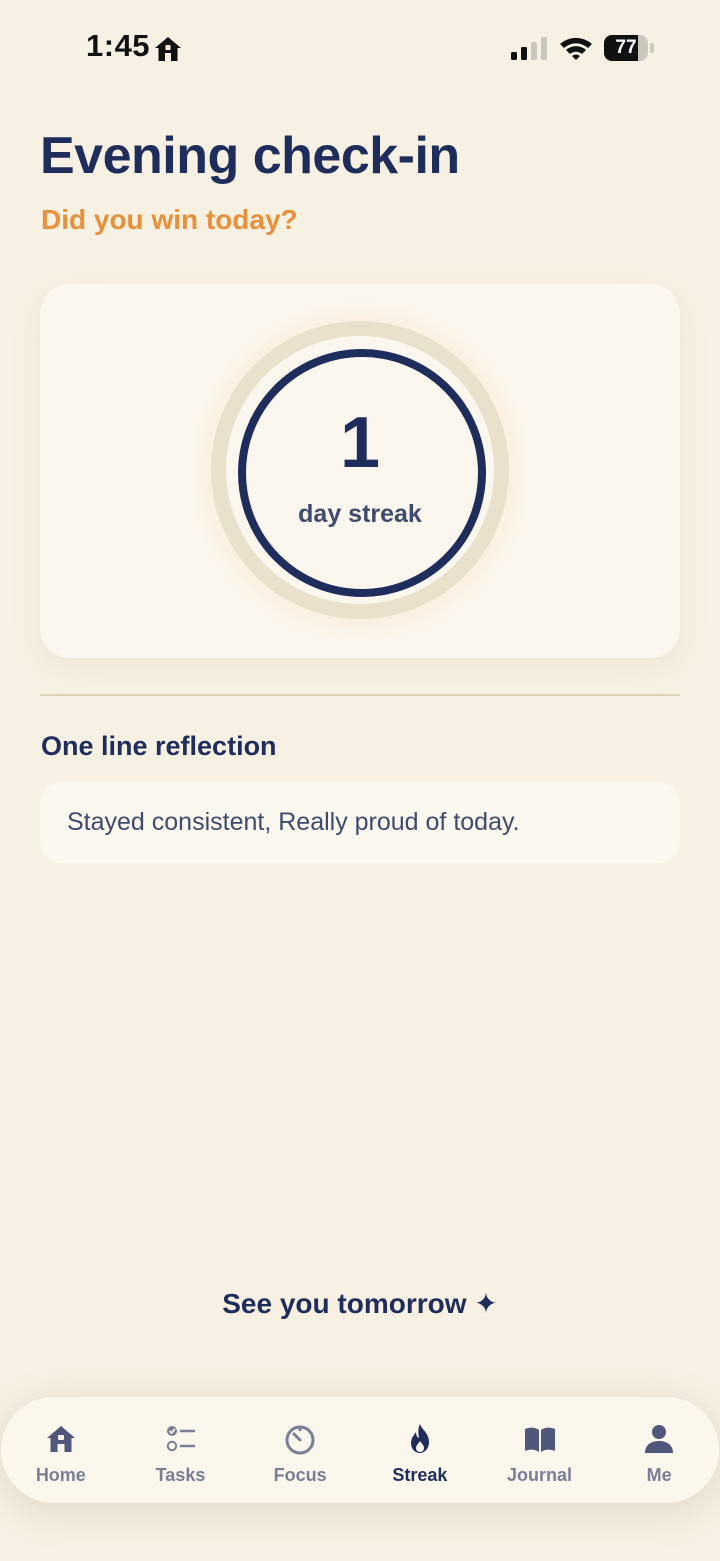 Image resolution: width=720 pixels, height=1561 pixels. What do you see at coordinates (169, 219) in the screenshot?
I see `page-subtitle: Did you win today?` at bounding box center [169, 219].